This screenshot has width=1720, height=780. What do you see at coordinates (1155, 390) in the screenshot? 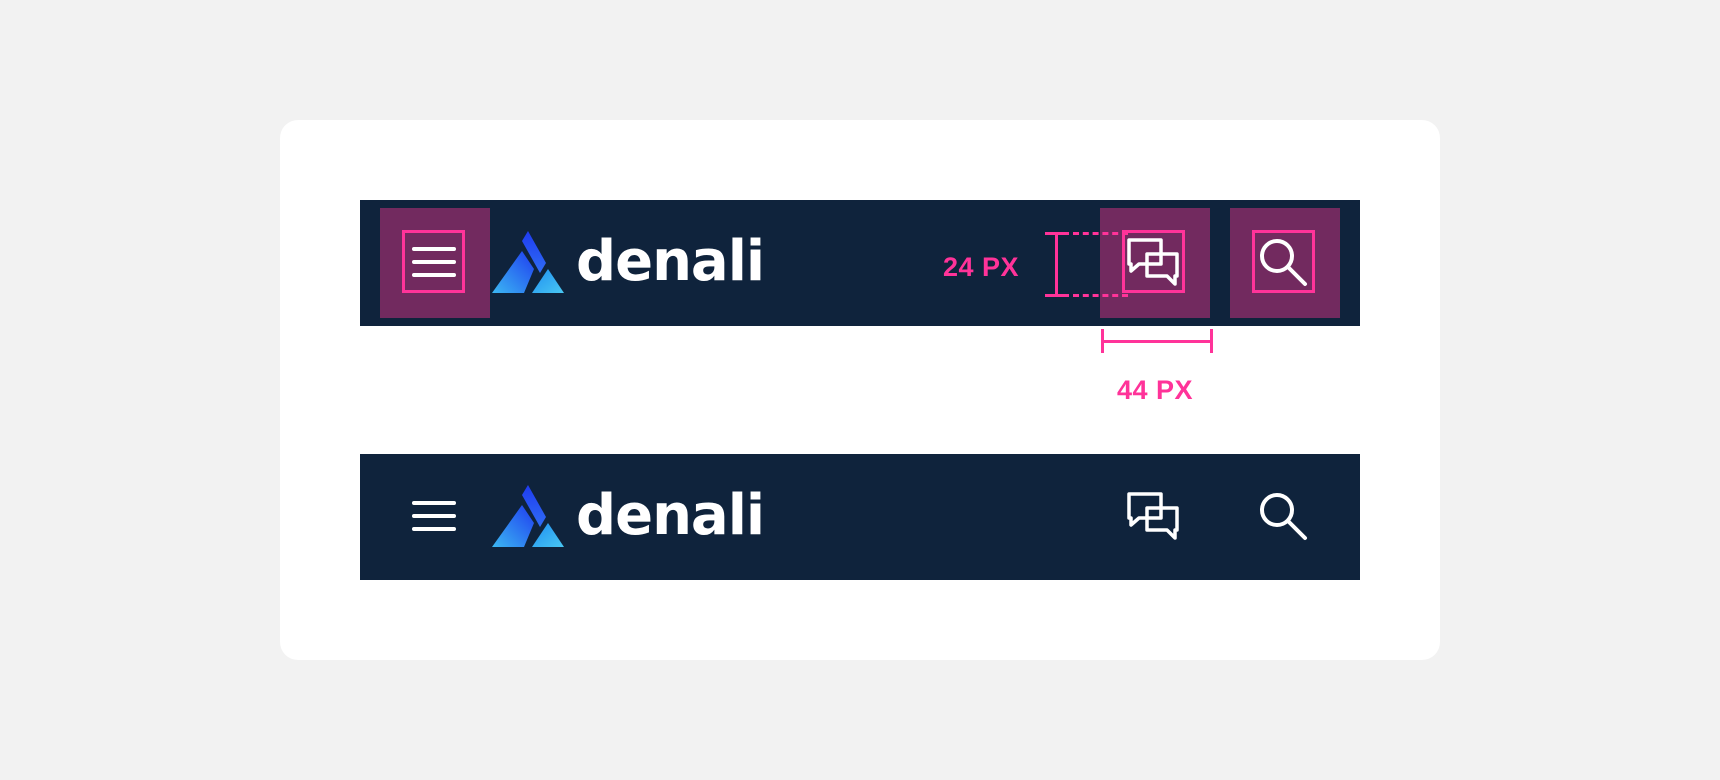
I see `tap-target-size-label: 44 PX` at bounding box center [1155, 390].